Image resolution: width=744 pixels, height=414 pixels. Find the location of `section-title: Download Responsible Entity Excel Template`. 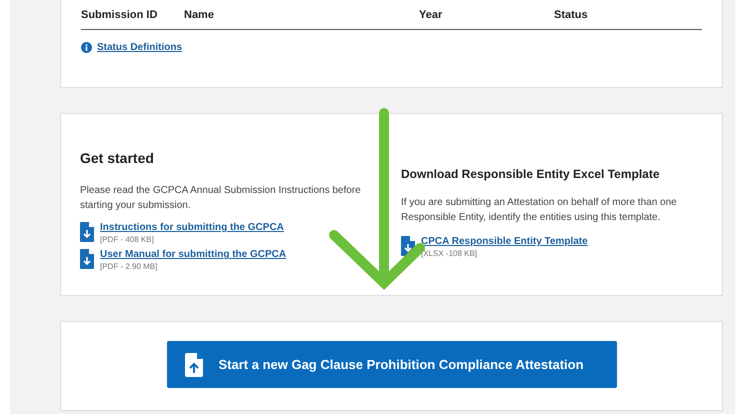

section-title: Download Responsible Entity Excel Template is located at coordinates (530, 174).